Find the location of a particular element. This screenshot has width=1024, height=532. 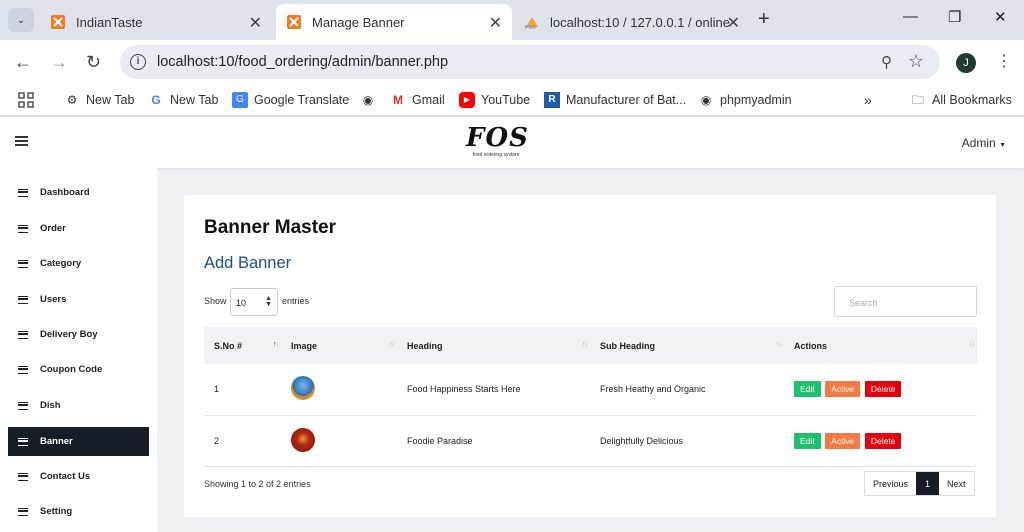

bookmark-star-icon: ☆ is located at coordinates (916, 61).